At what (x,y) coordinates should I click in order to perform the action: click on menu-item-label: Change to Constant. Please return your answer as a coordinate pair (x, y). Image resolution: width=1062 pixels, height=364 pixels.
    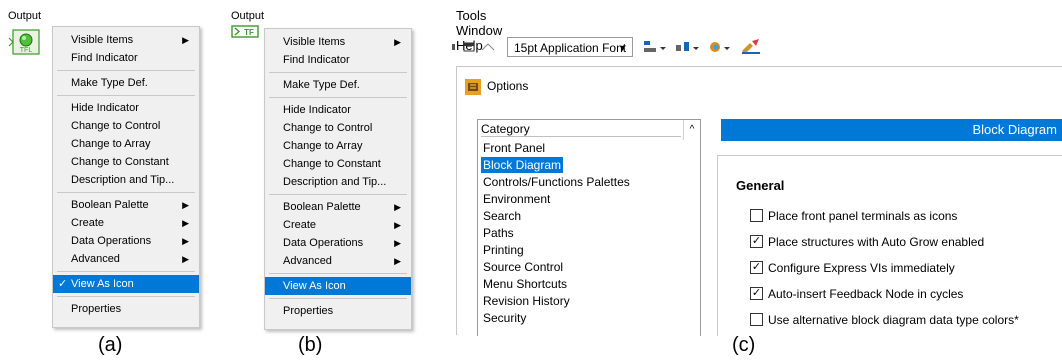
    Looking at the image, I should click on (332, 164).